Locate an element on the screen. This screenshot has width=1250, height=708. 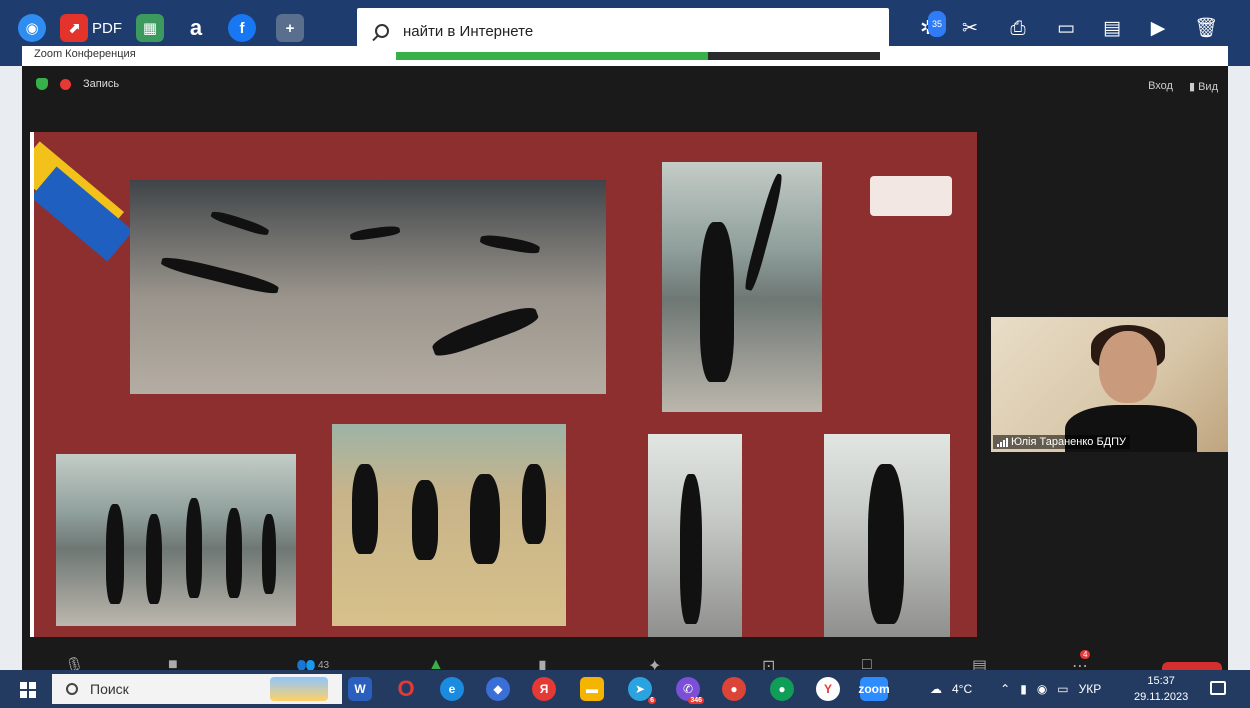
bug-icon: ✲ 35 is located at coordinates (931, 26).